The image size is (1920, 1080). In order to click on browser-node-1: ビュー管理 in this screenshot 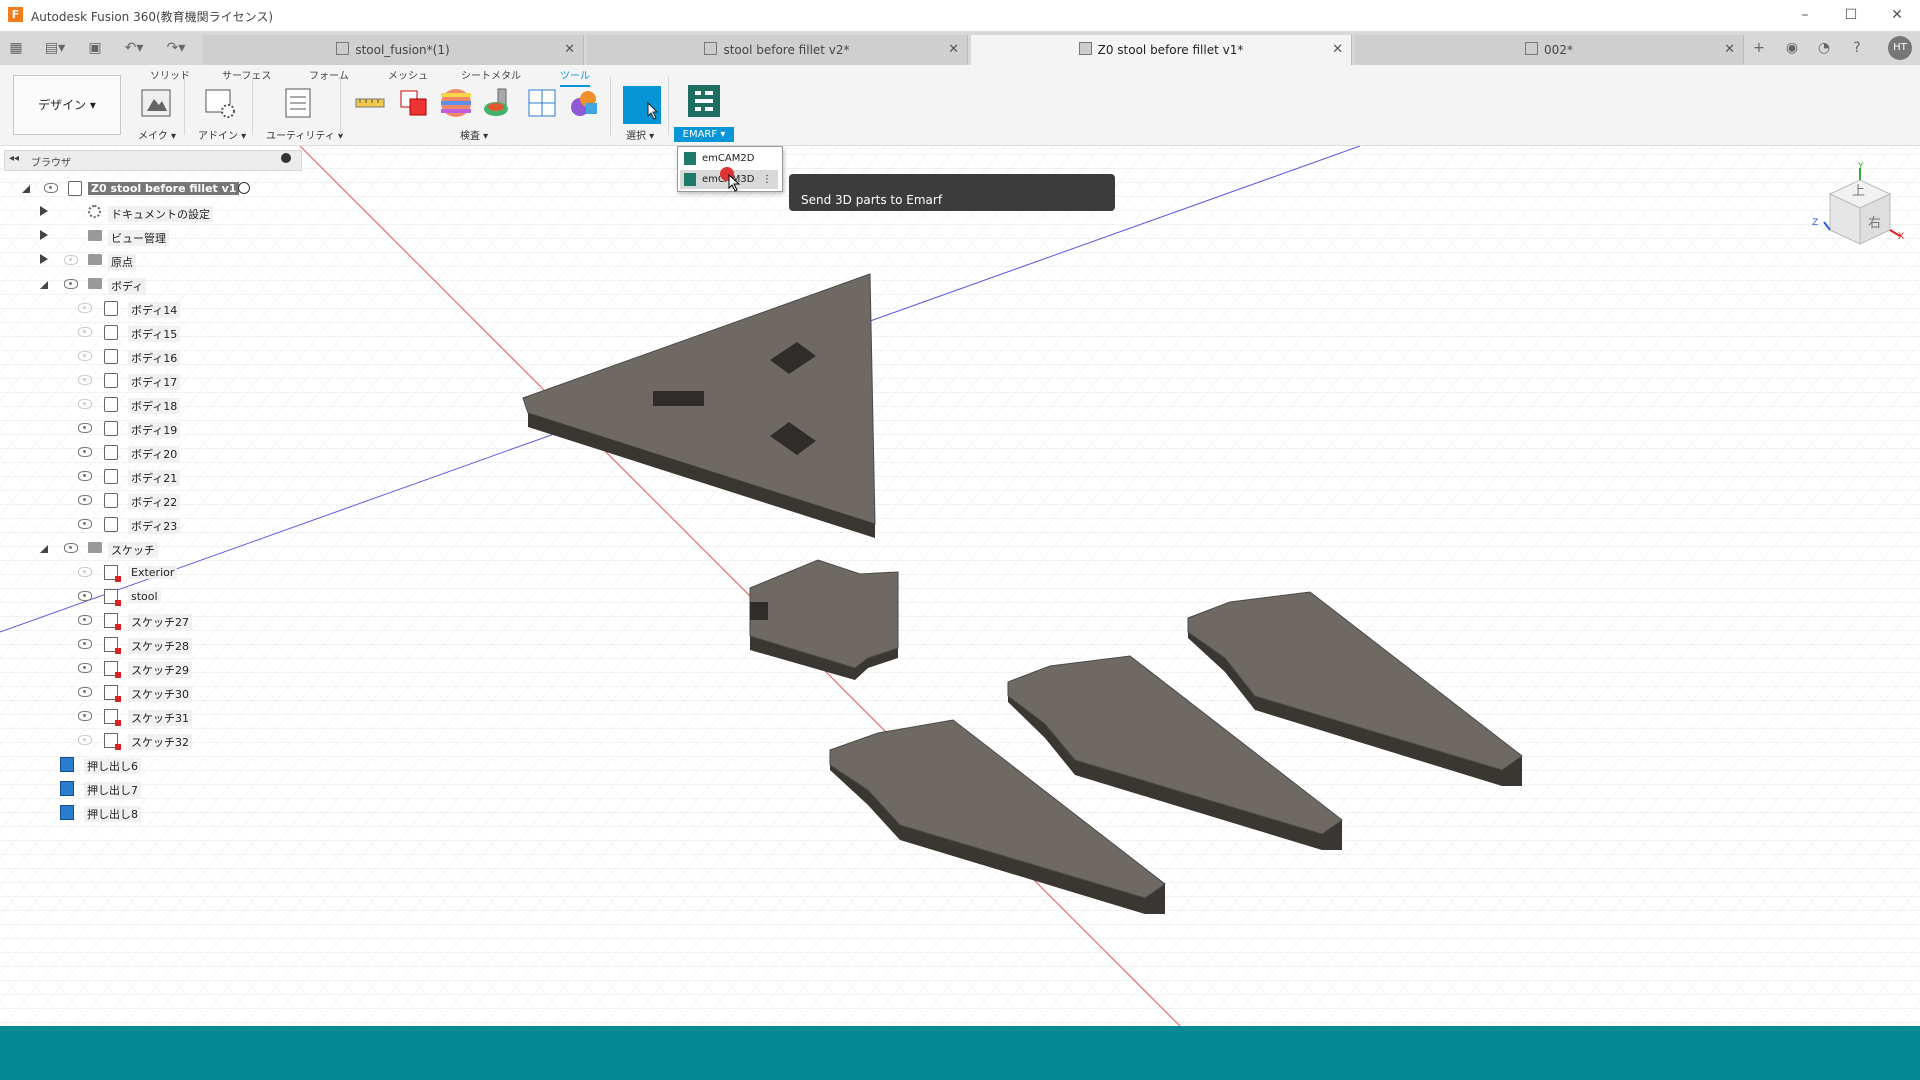, I will do `click(150, 237)`.